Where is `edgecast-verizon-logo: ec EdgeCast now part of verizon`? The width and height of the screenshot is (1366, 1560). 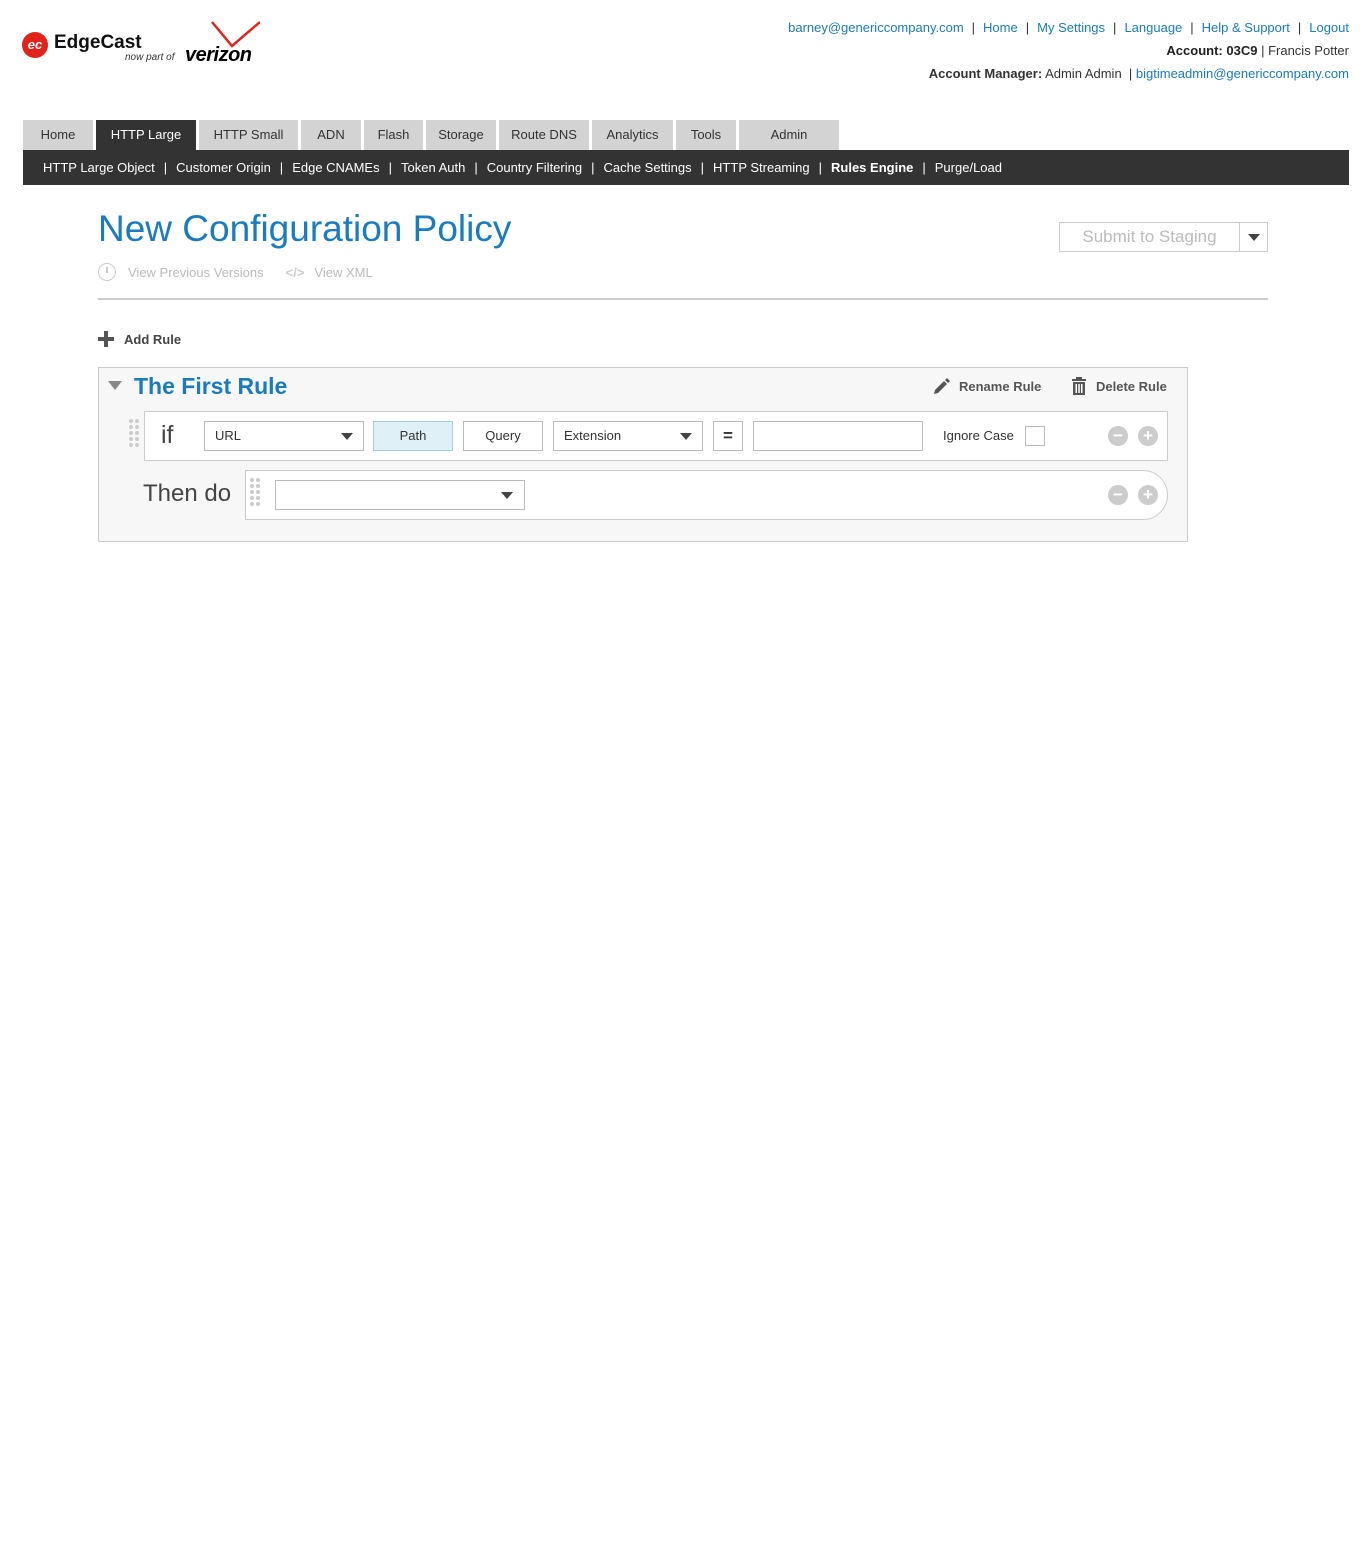 edgecast-verizon-logo: ec EdgeCast now part of verizon is located at coordinates (147, 45).